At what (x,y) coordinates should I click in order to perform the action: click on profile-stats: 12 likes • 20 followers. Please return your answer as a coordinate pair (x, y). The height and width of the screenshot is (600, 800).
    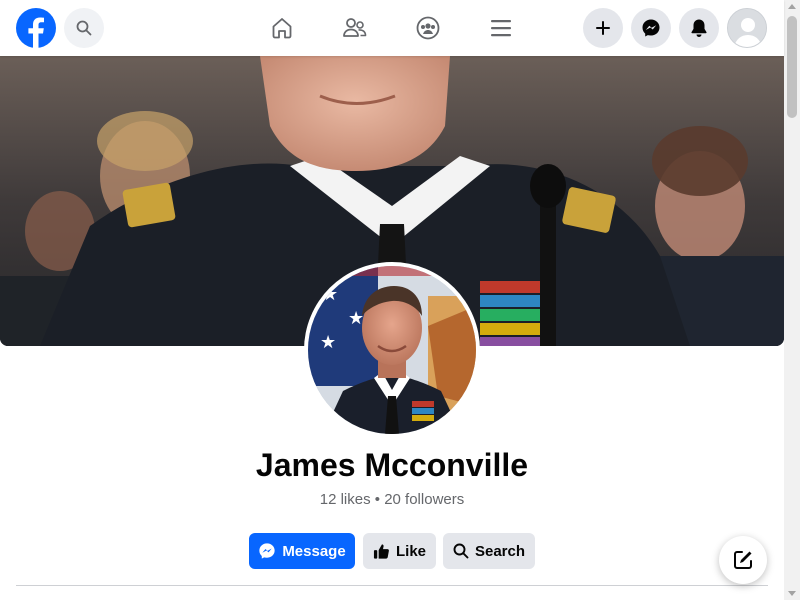
    Looking at the image, I should click on (392, 499).